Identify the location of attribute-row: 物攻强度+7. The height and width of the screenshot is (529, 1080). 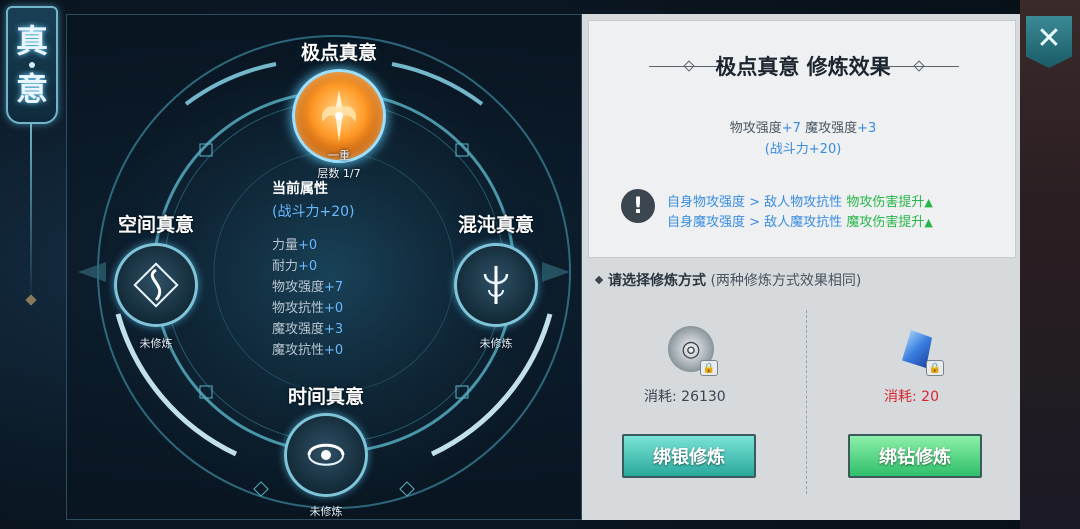
(308, 287).